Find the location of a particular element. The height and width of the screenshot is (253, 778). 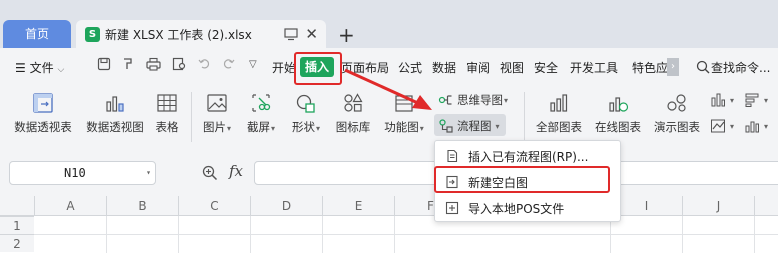

annotation-arrow-icon is located at coordinates (388, 89).